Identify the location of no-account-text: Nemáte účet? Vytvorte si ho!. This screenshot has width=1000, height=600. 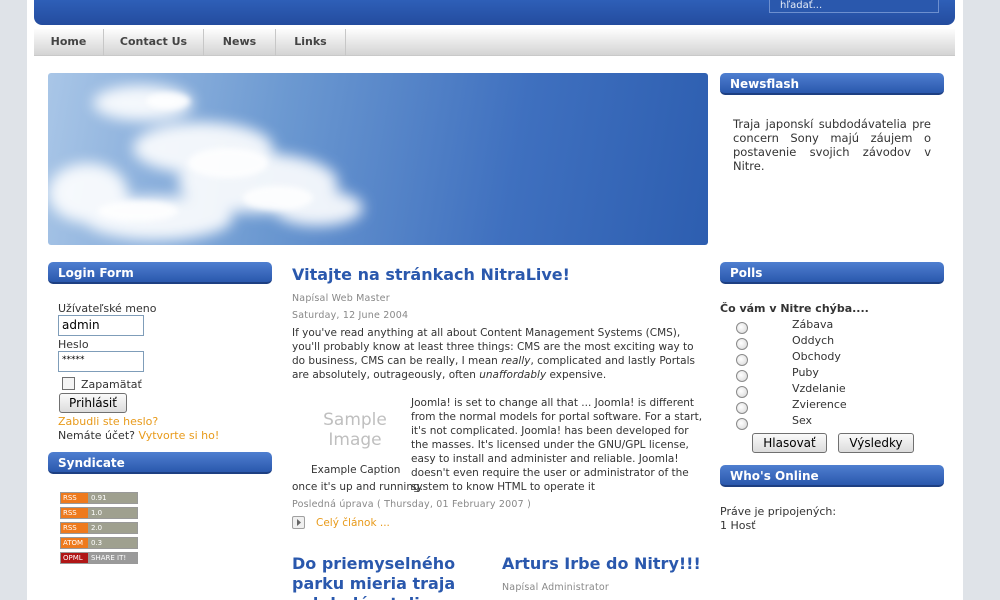
(138, 436).